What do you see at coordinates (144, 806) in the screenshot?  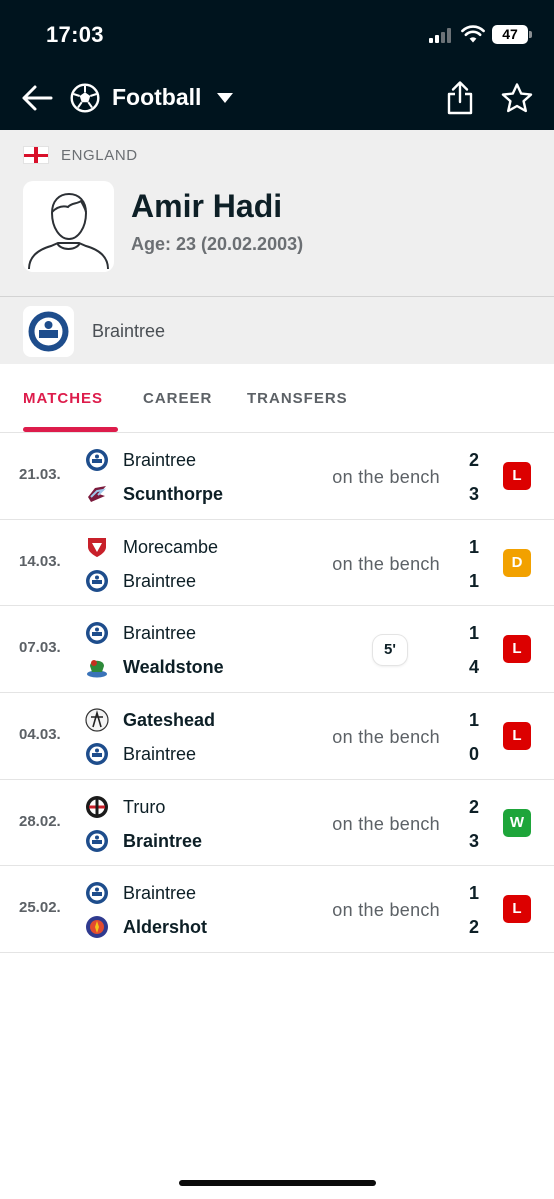 I see `home-team-name: Truro` at bounding box center [144, 806].